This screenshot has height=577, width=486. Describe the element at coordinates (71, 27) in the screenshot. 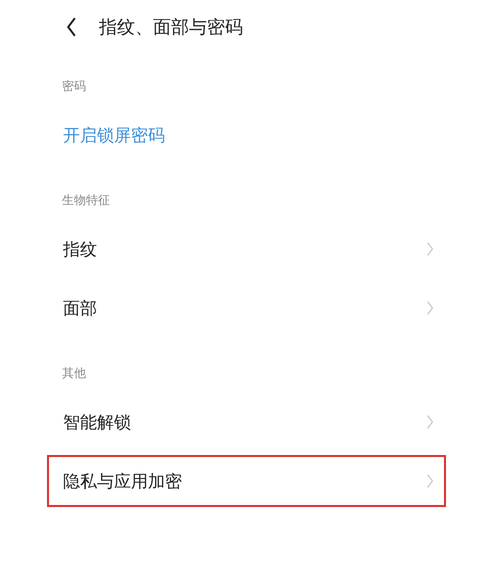

I see `back-icon` at that location.